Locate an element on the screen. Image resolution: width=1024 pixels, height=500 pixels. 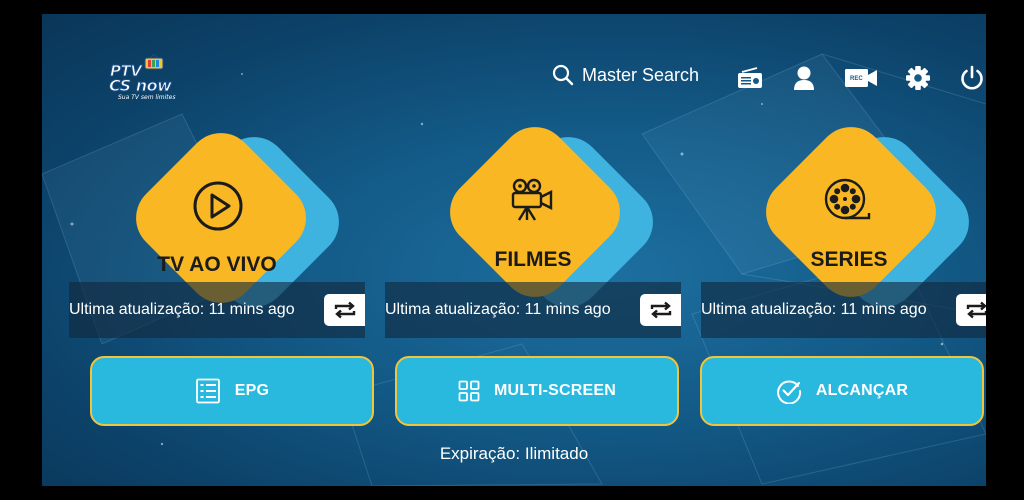
settings-button is located at coordinates (918, 78).